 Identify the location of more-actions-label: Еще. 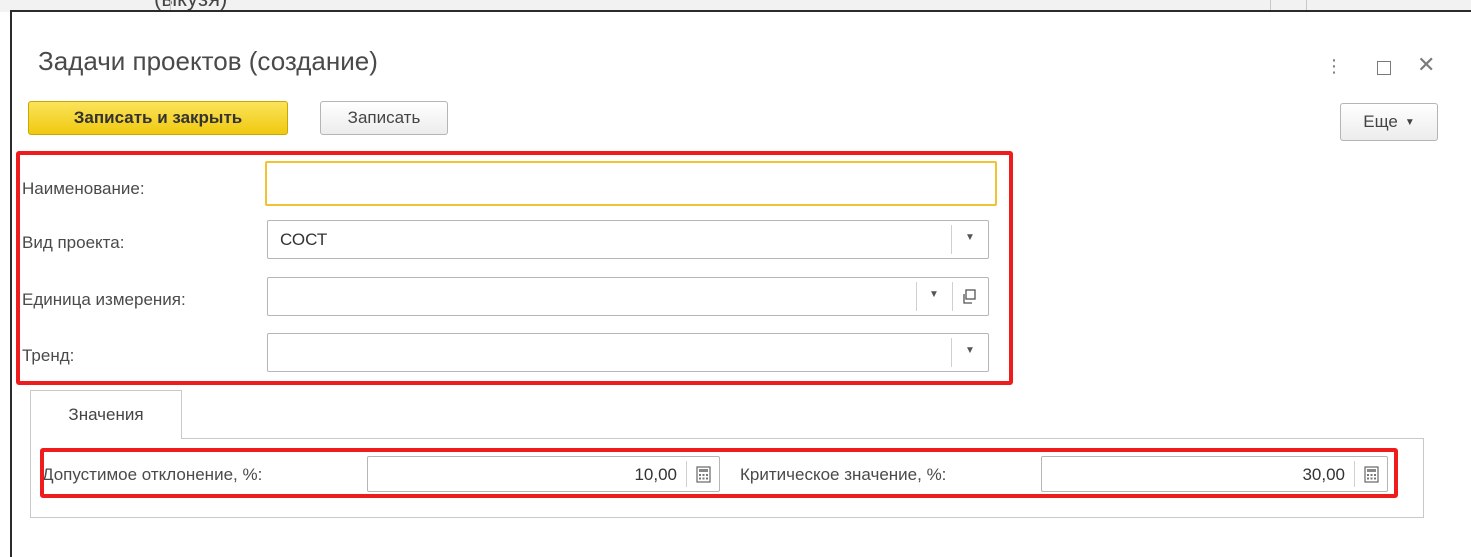
(1380, 121).